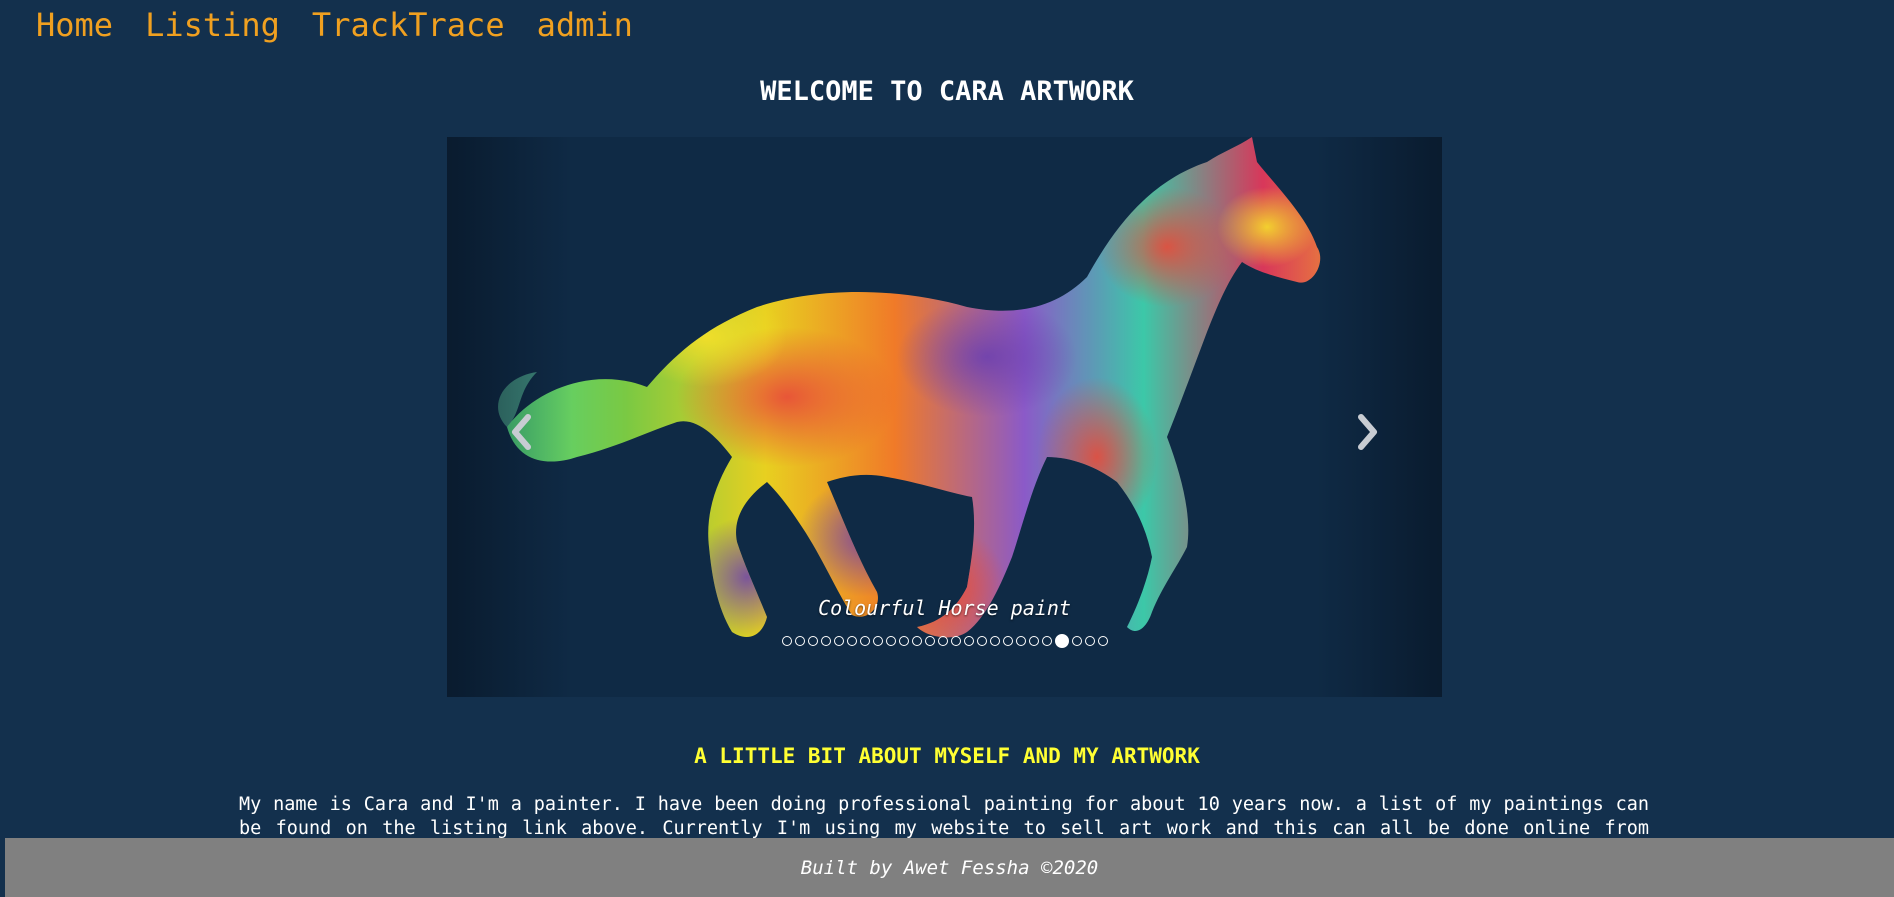 The height and width of the screenshot is (897, 1894). What do you see at coordinates (408, 25) in the screenshot?
I see `nav-link-tracktrace: TrackTrace` at bounding box center [408, 25].